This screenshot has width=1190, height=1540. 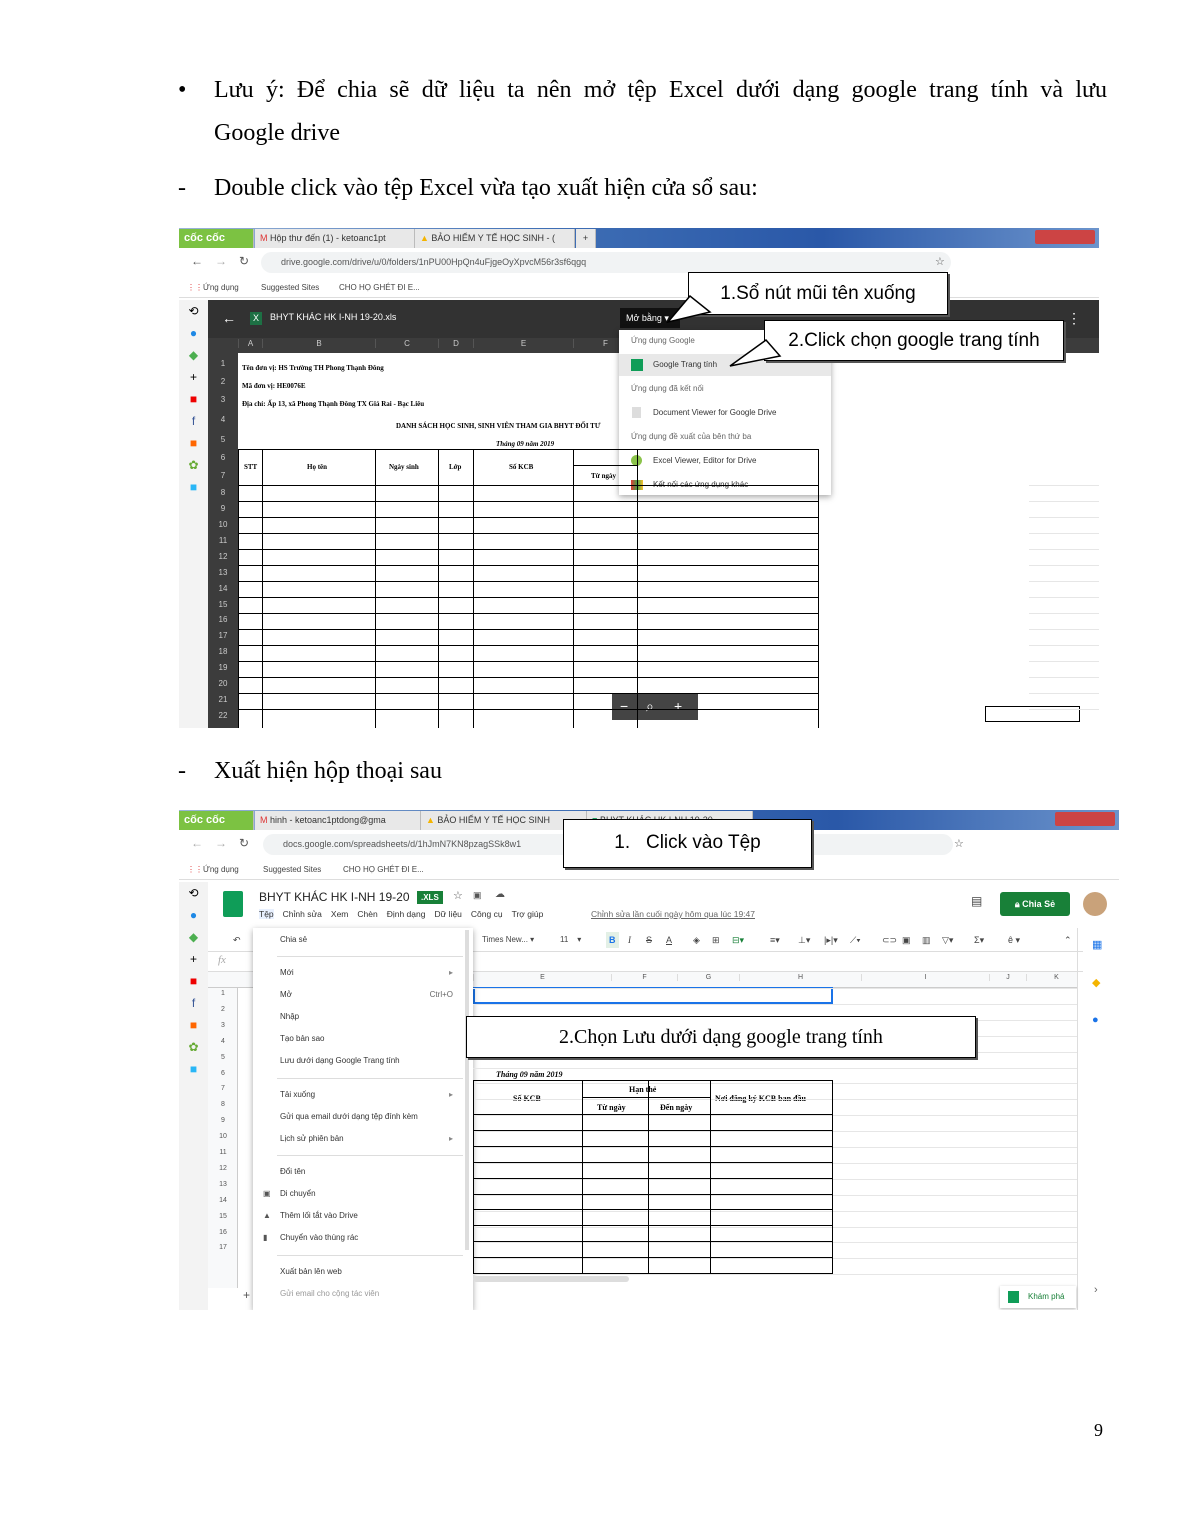 What do you see at coordinates (363, 1117) in the screenshot?
I see `file-menu-item: Gửi qua email dưới dạng tệp đính kèm` at bounding box center [363, 1117].